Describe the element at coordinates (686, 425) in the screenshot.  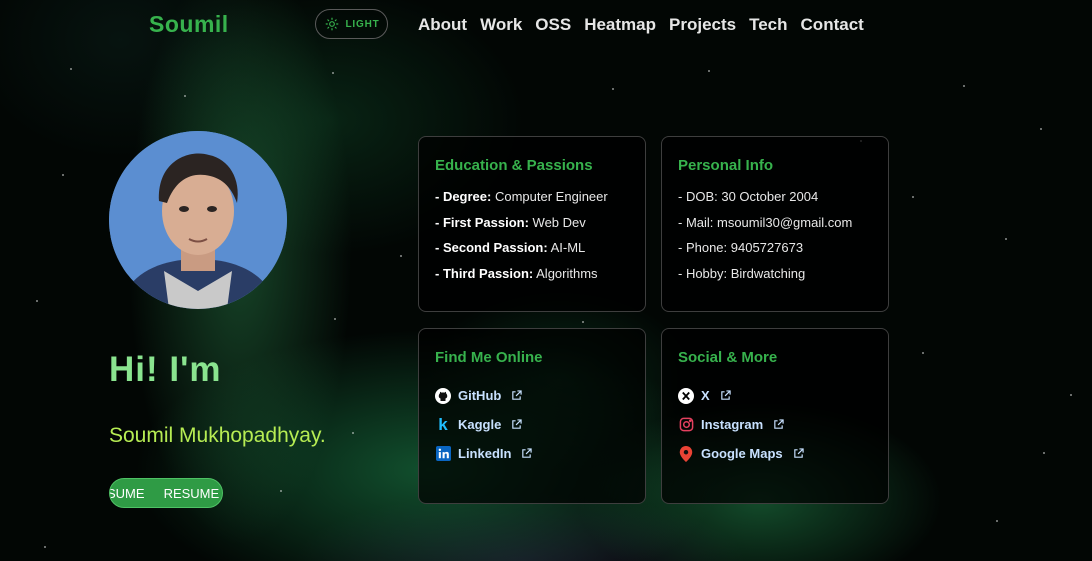
I see `instagram-icon` at that location.